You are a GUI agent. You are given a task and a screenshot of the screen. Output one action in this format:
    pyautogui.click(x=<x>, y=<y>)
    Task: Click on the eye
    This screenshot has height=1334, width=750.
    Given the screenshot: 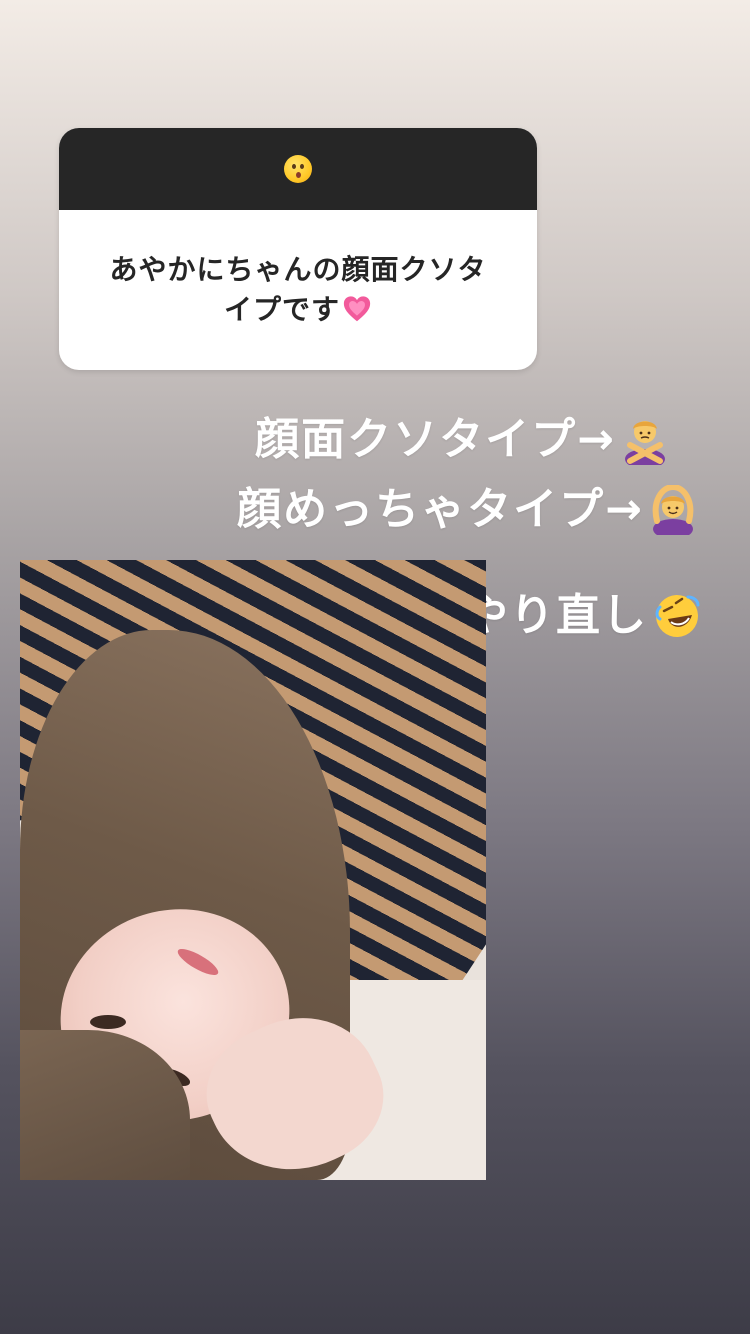 What is the action you would take?
    pyautogui.click(x=108, y=1022)
    